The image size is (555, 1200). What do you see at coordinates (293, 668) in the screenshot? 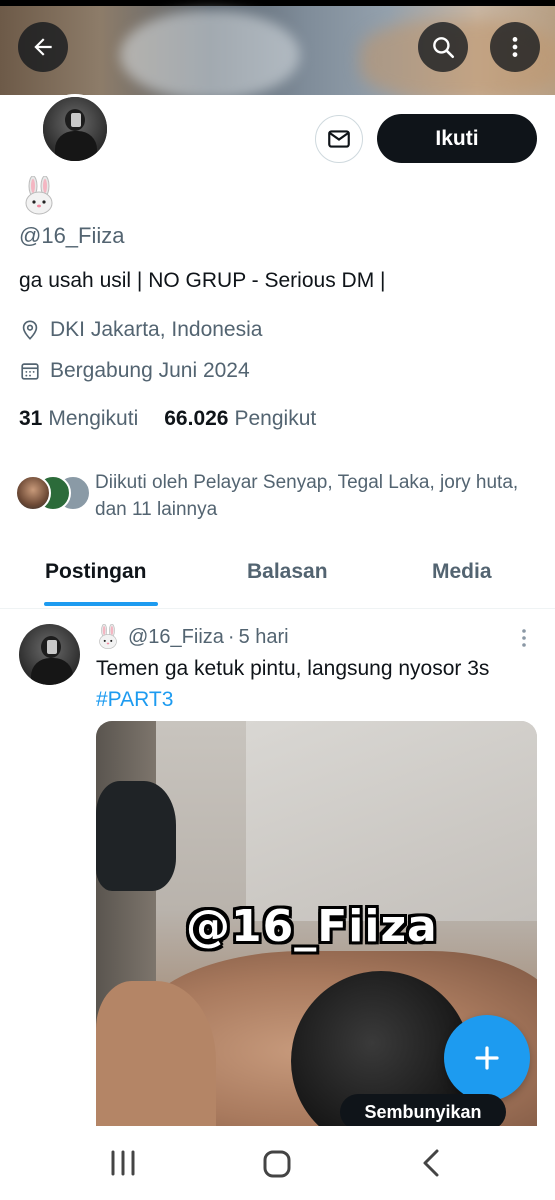
I see `post-body: Temen ga ketuk pintu, langsung nyosor 3s` at bounding box center [293, 668].